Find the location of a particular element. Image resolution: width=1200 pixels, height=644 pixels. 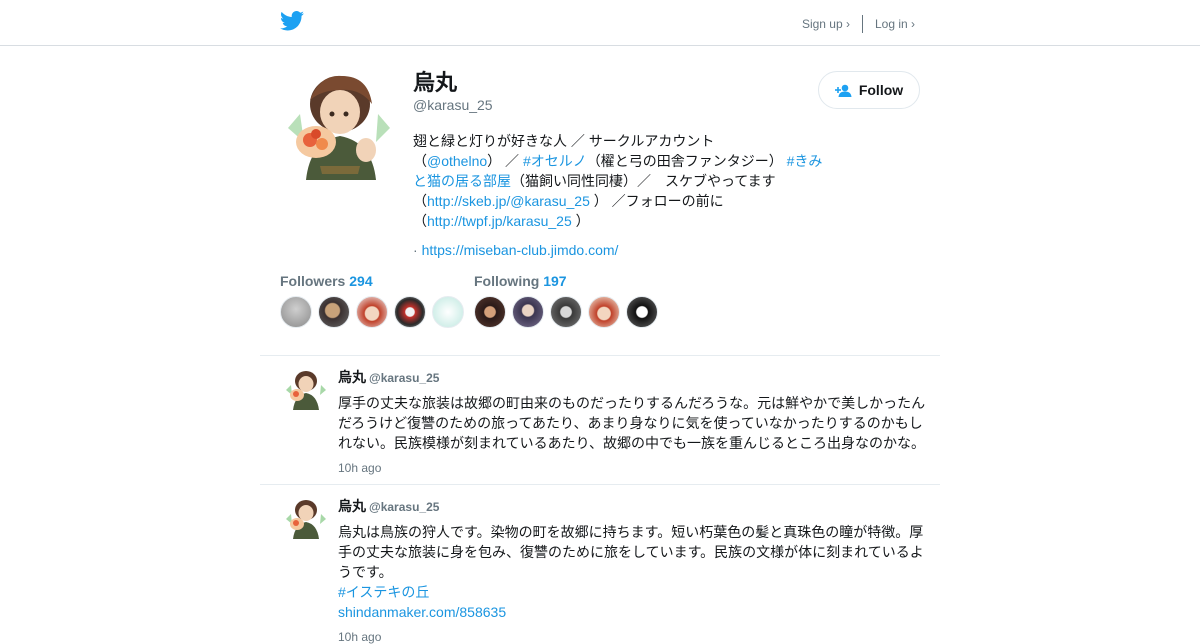

add-user-icon is located at coordinates (843, 90).